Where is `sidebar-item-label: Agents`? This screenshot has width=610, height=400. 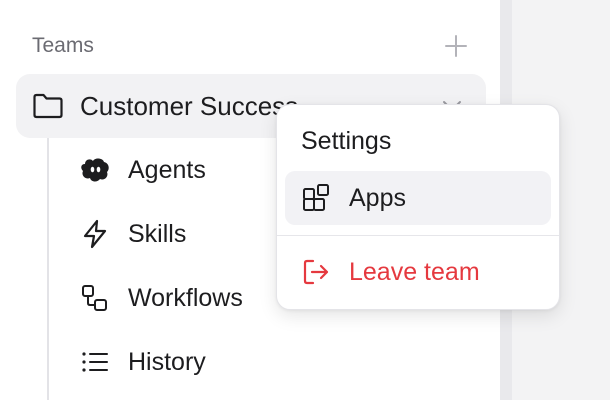 sidebar-item-label: Agents is located at coordinates (167, 169).